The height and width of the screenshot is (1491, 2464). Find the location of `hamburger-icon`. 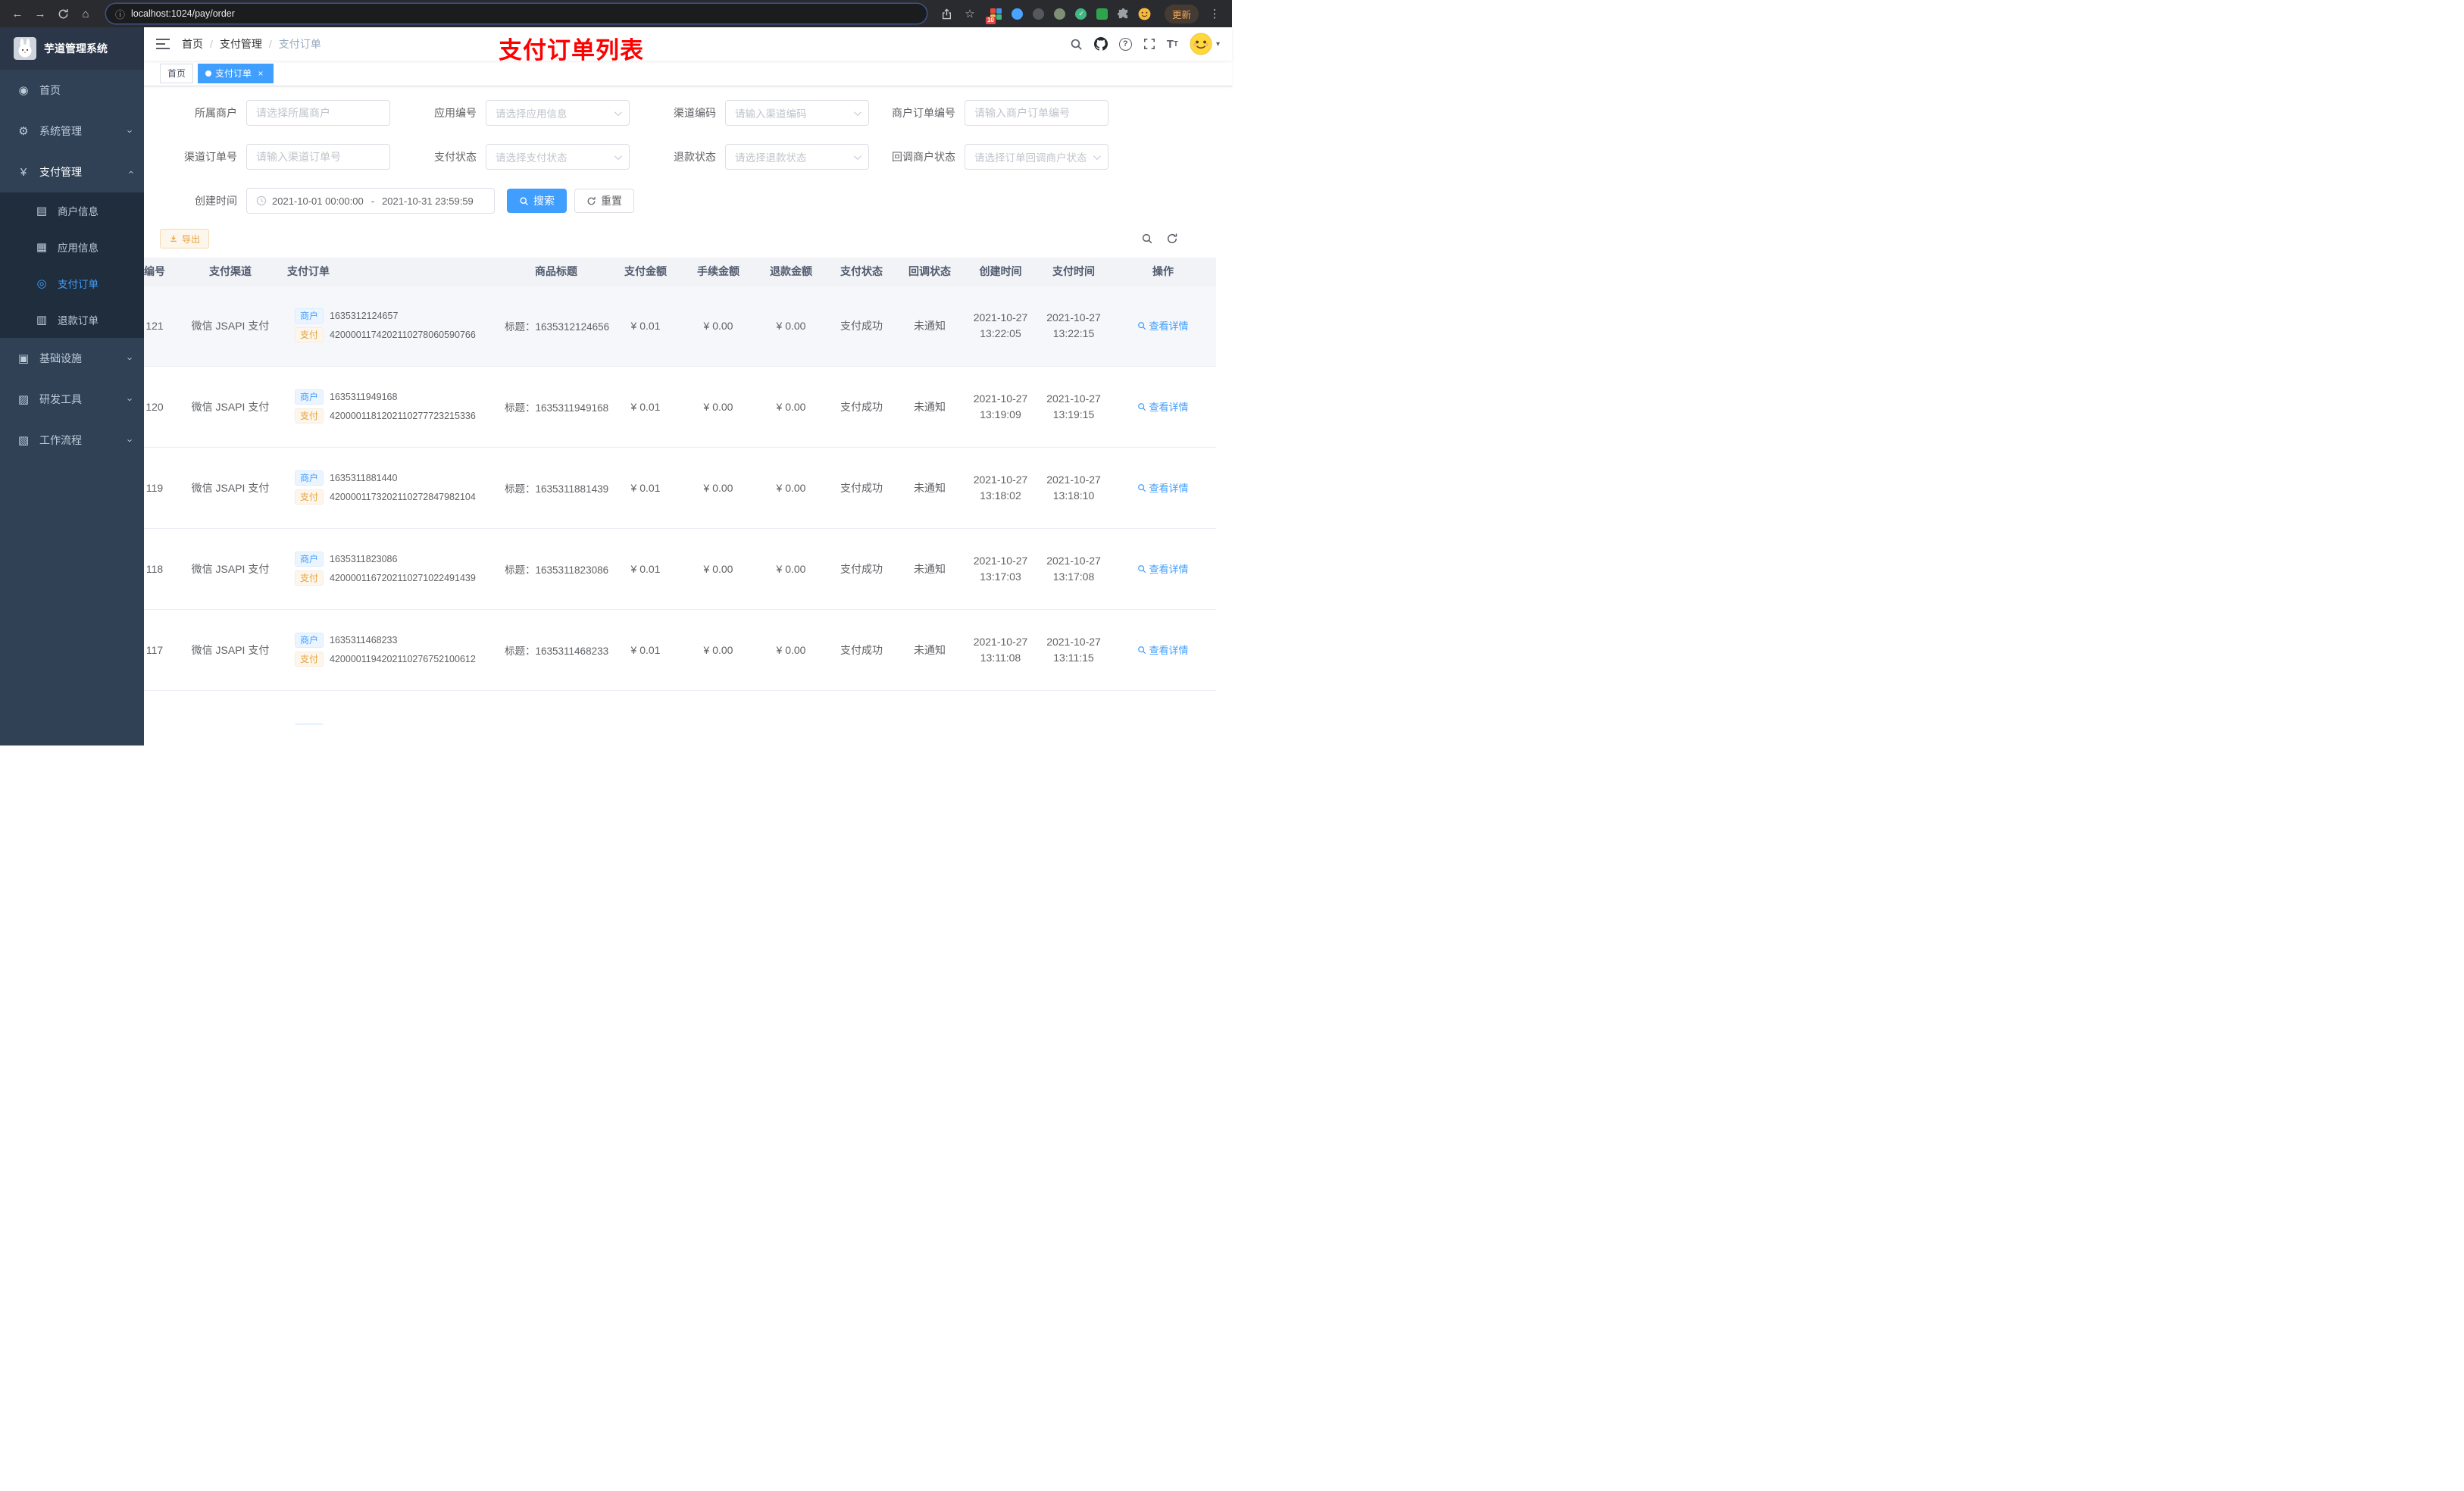

hamburger-icon is located at coordinates (163, 44).